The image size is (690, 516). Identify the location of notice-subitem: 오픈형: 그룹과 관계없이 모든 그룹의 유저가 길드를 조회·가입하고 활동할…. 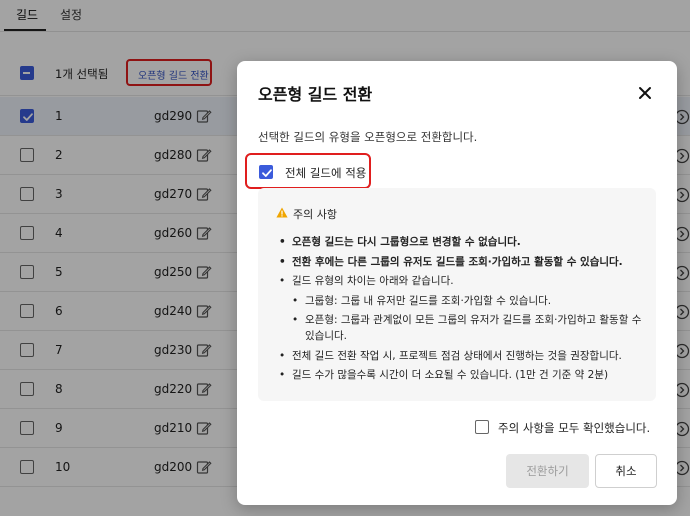
(467, 328).